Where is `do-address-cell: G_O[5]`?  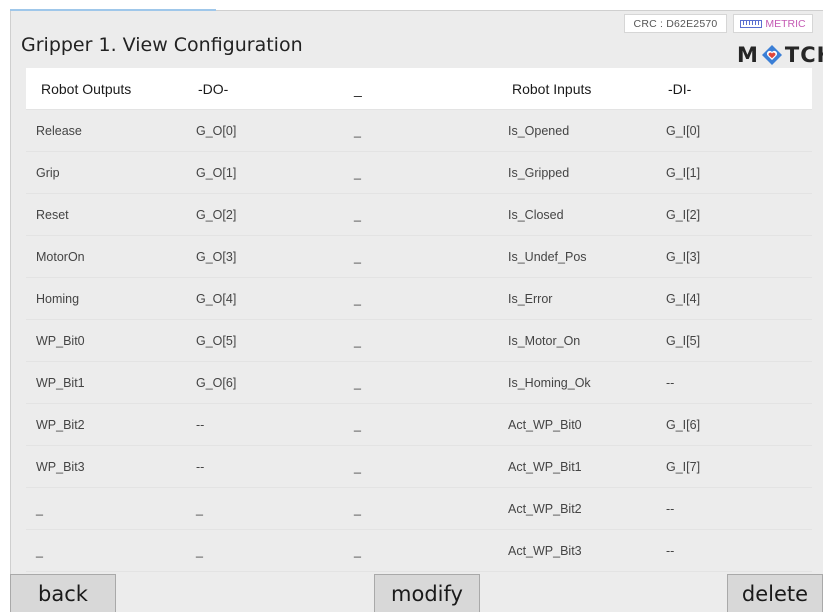
do-address-cell: G_O[5] is located at coordinates (216, 340).